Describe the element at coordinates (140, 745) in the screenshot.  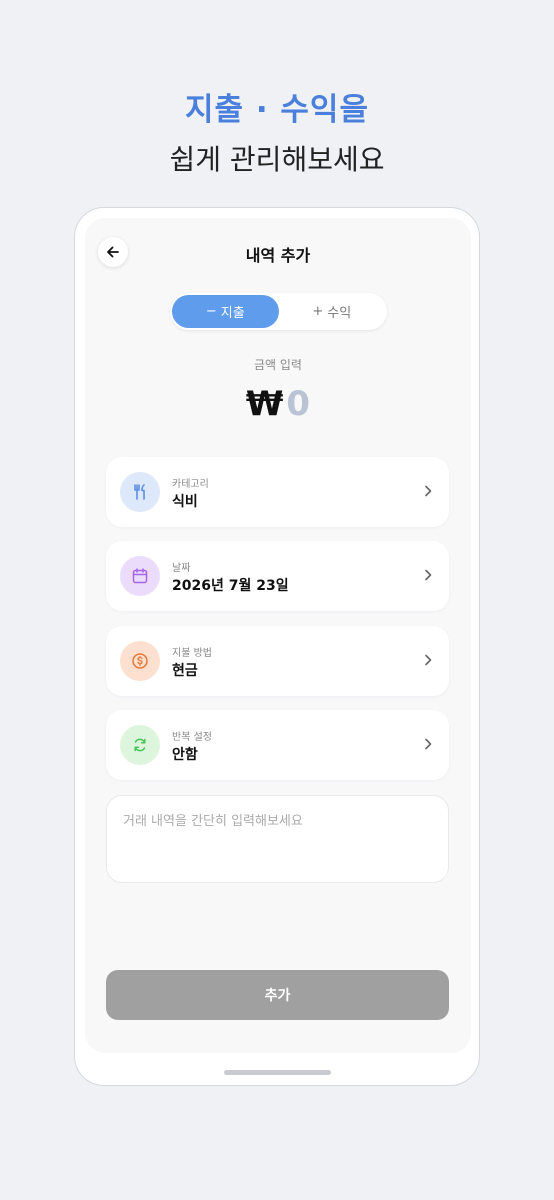
I see `repeat-icon` at that location.